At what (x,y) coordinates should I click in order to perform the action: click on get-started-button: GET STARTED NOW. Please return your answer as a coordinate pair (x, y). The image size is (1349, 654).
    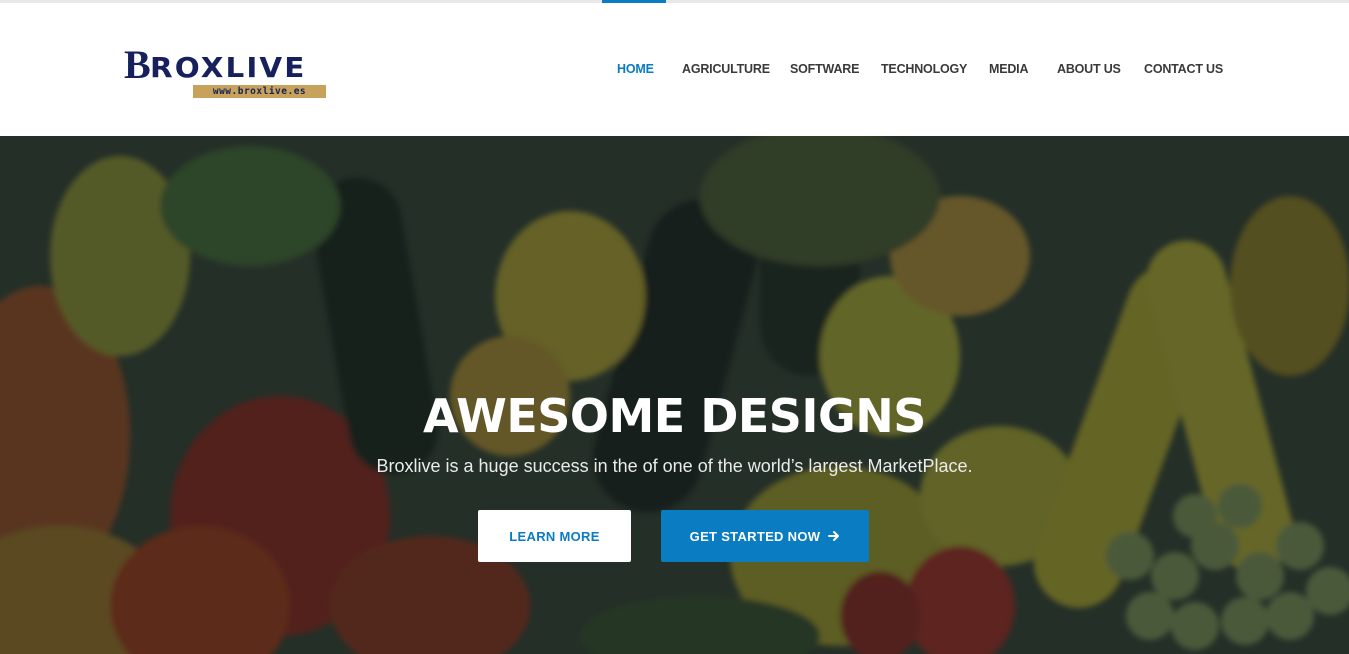
    Looking at the image, I should click on (765, 536).